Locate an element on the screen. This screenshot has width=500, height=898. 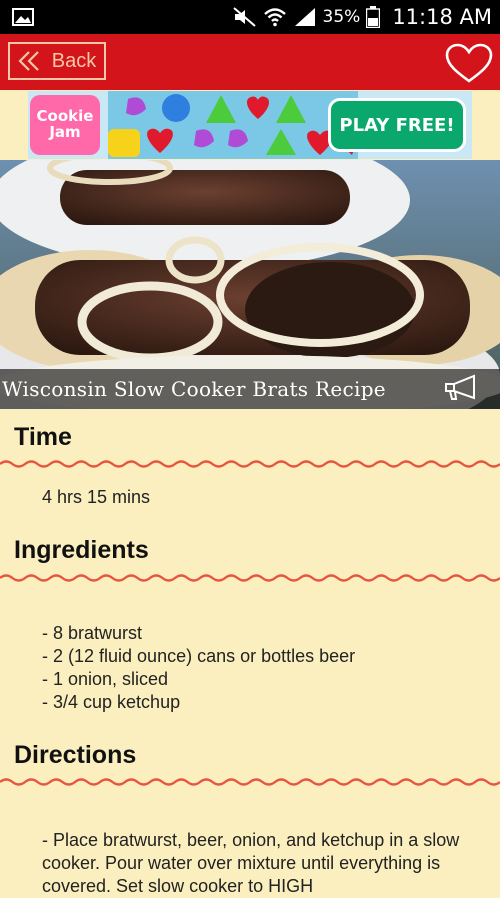
list-item: - 3/4 cup ketchup is located at coordinates (111, 702).